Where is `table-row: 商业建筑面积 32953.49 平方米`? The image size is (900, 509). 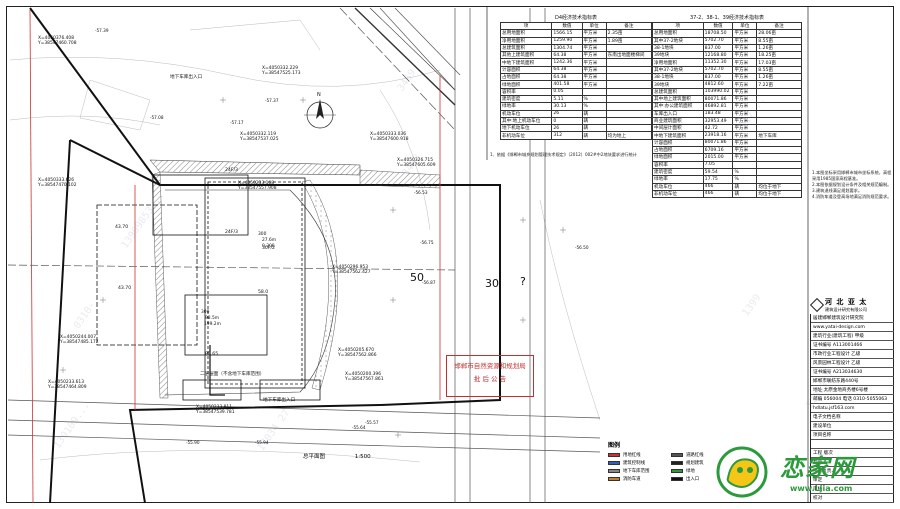
table-row: 商业建筑面积 32953.49 平方米 is located at coordinates (727, 121).